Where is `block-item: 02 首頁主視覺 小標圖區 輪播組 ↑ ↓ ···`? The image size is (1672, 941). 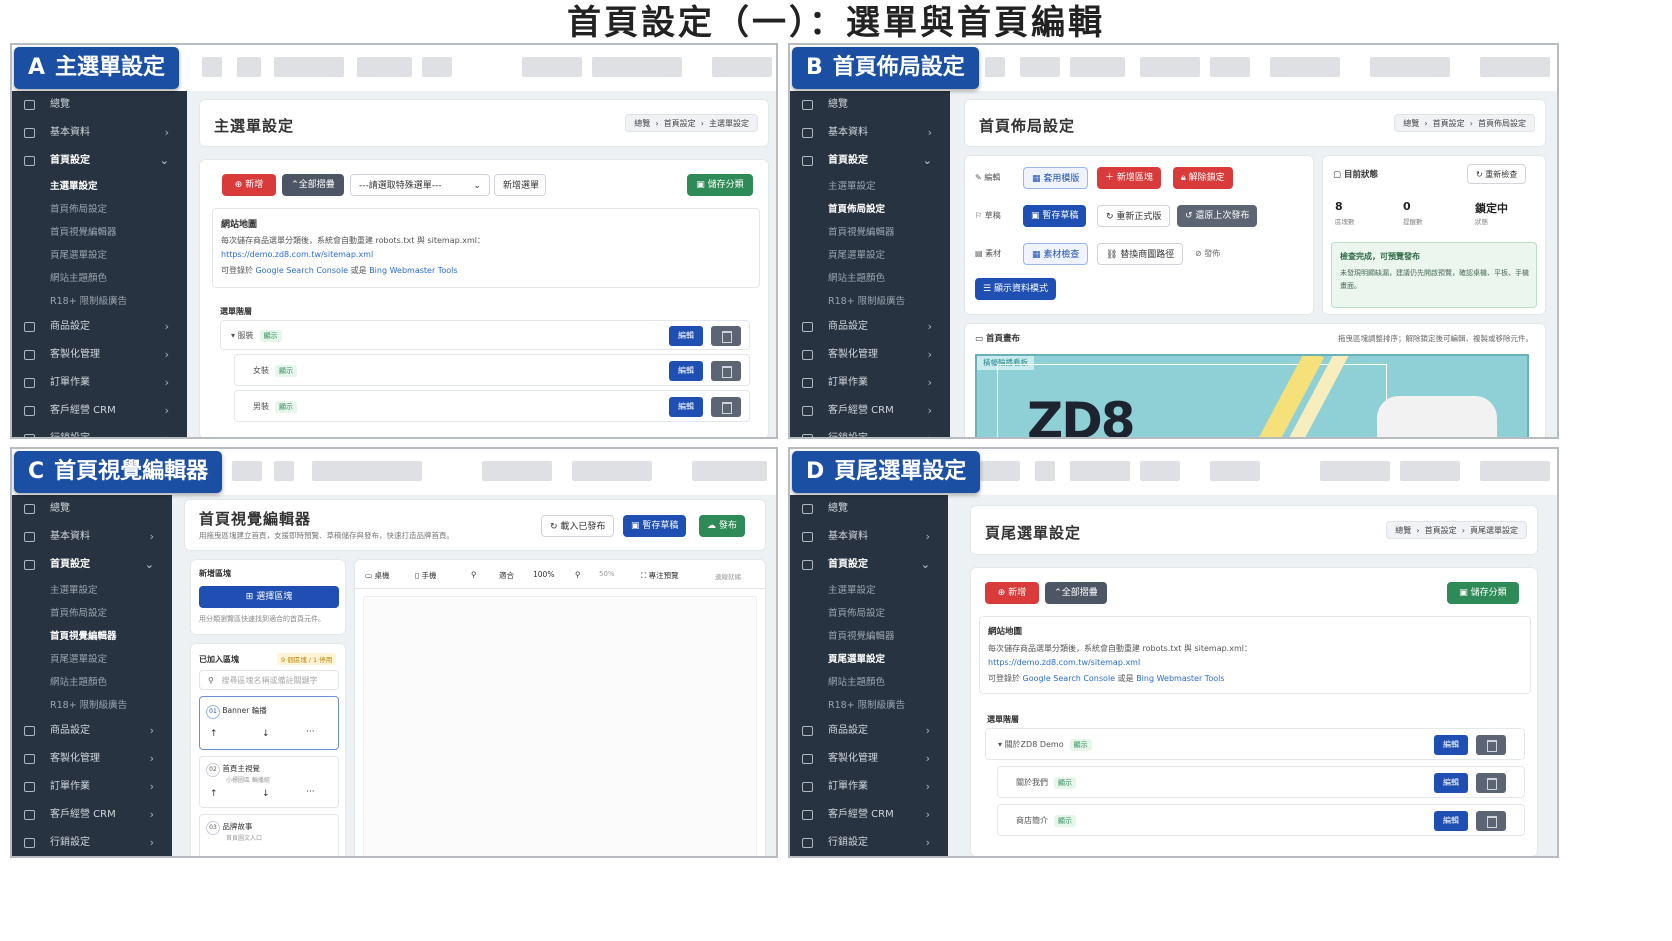 block-item: 02 首頁主視覺 小標圖區 輪播組 ↑ ↓ ··· is located at coordinates (269, 782).